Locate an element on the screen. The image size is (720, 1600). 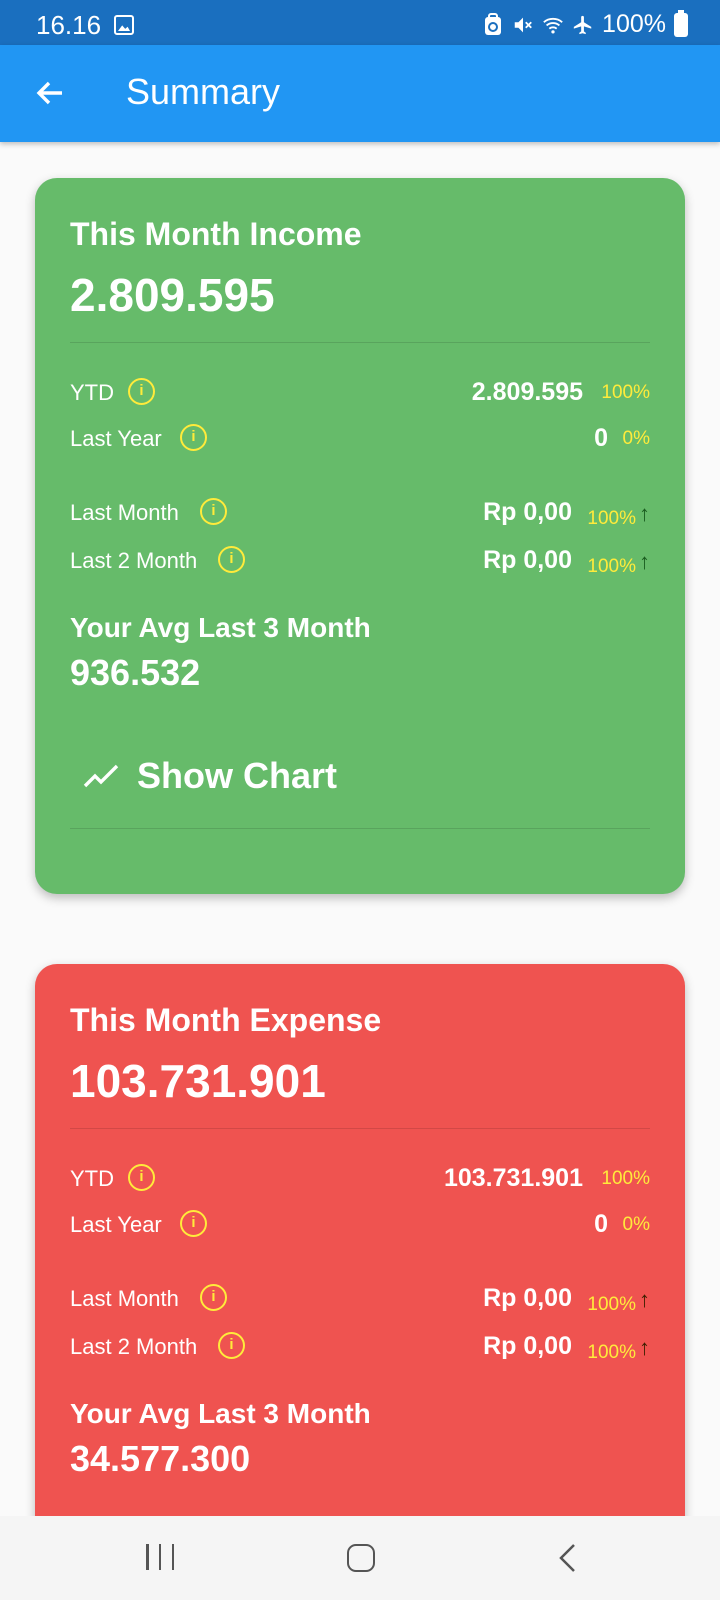
system-nav-bar is located at coordinates (360, 1558).